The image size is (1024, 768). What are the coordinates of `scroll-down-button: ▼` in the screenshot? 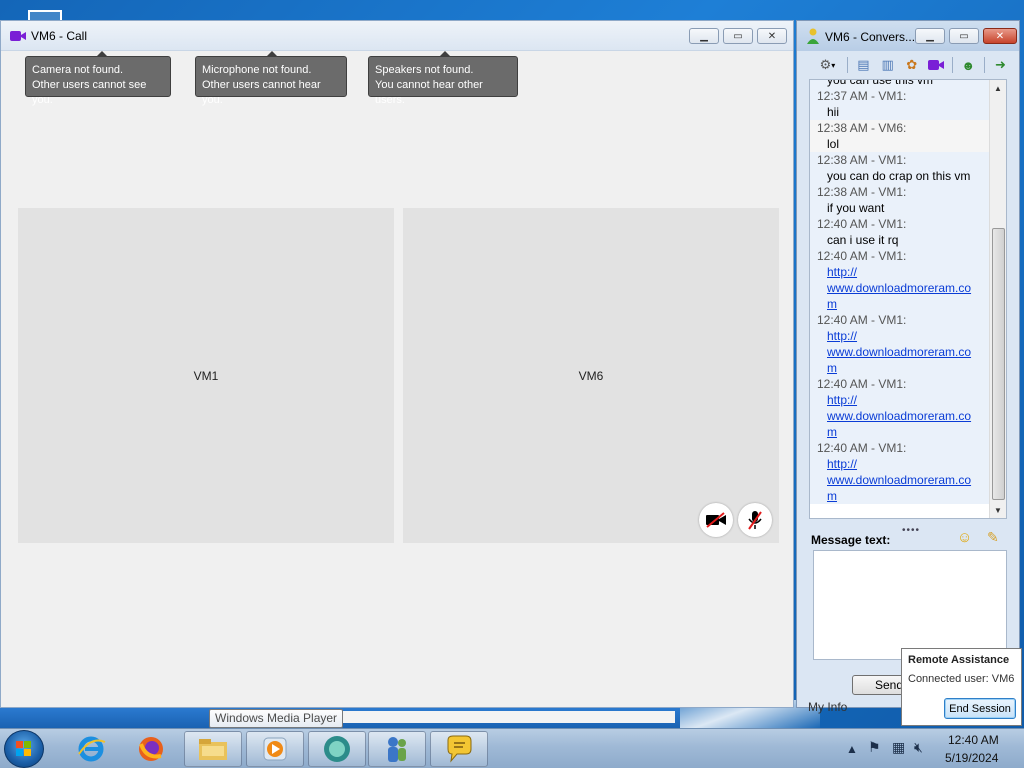 It's located at (998, 510).